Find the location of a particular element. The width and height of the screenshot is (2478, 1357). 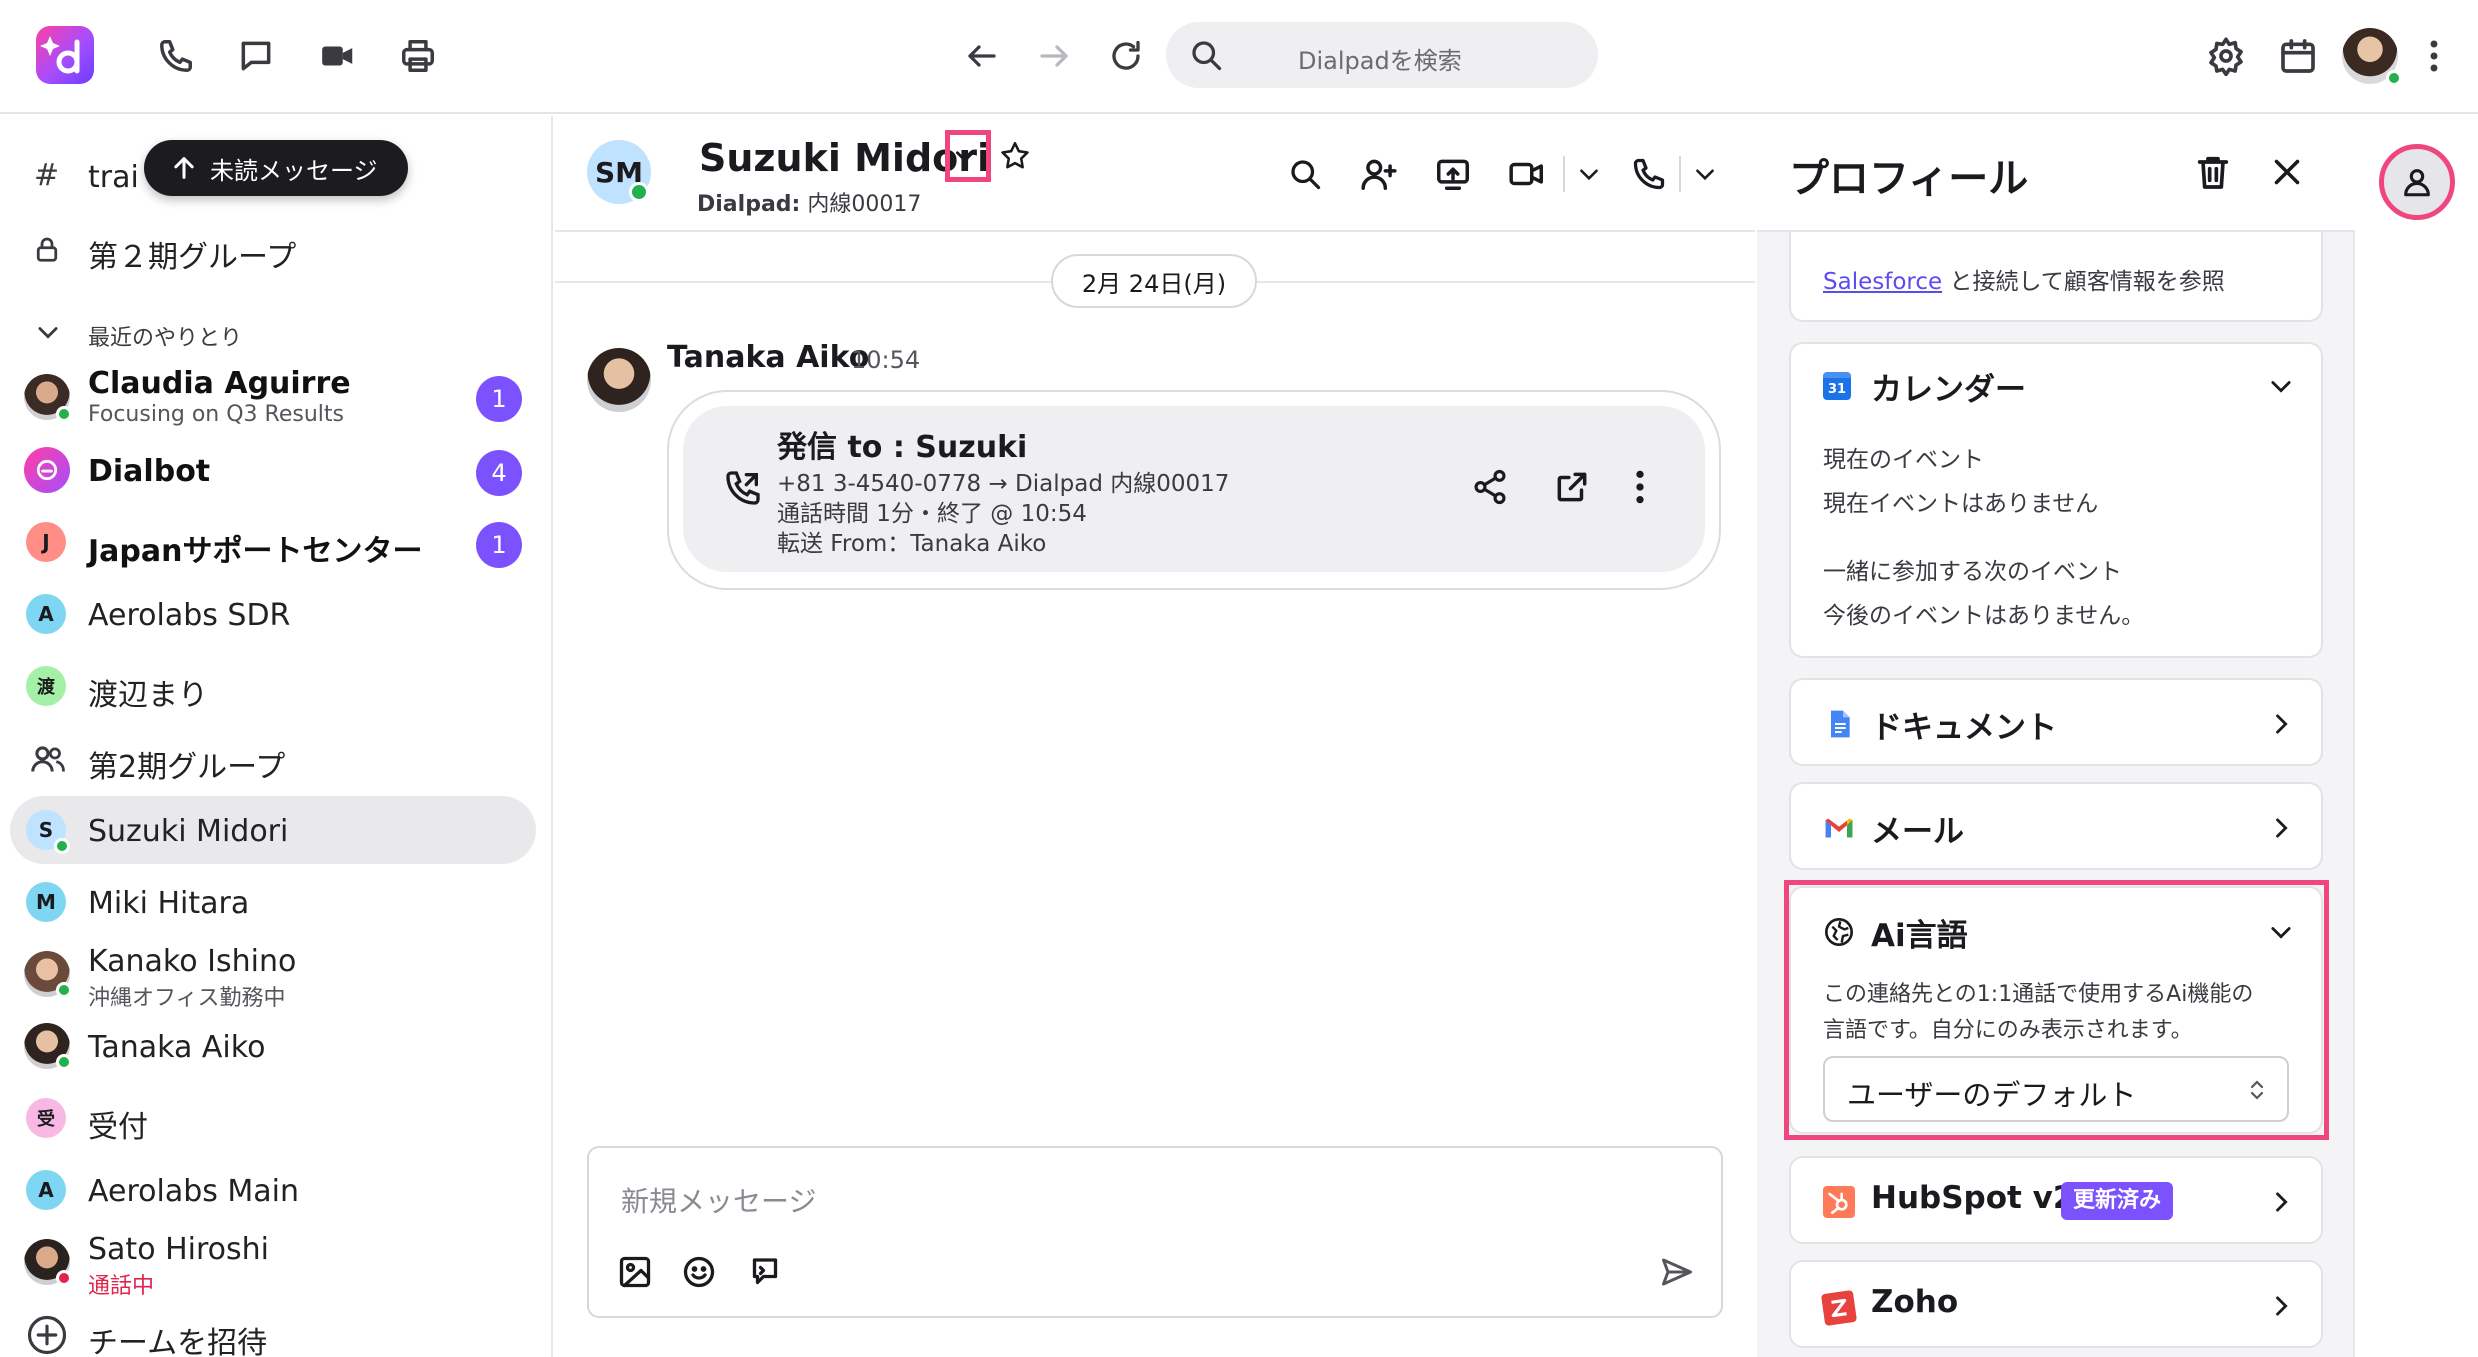

top-bar: Dialpadを検索 is located at coordinates (1239, 57).